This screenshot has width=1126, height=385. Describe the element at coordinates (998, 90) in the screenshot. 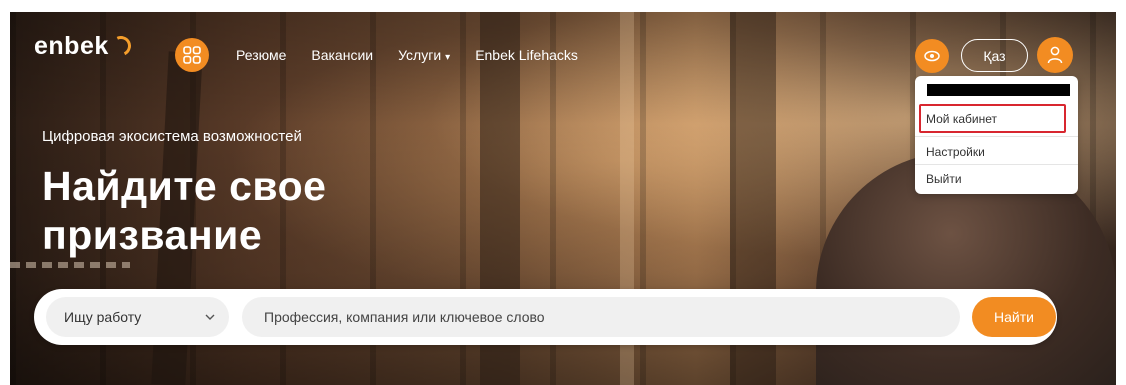

I see `redacted-username` at that location.